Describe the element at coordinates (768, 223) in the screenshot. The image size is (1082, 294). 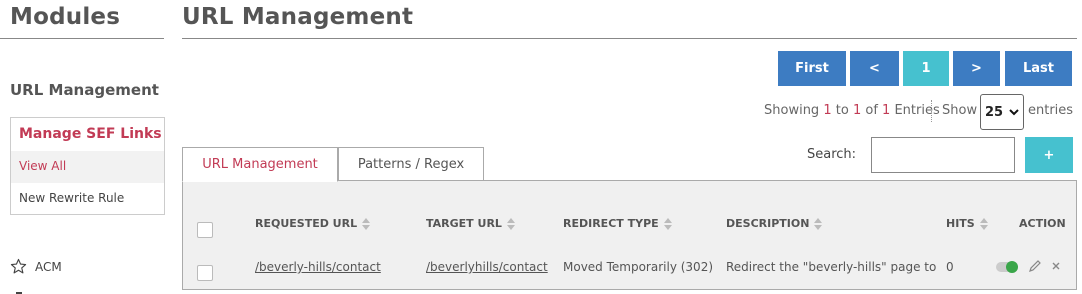
I see `column-header-label: DESCRIPTION` at that location.